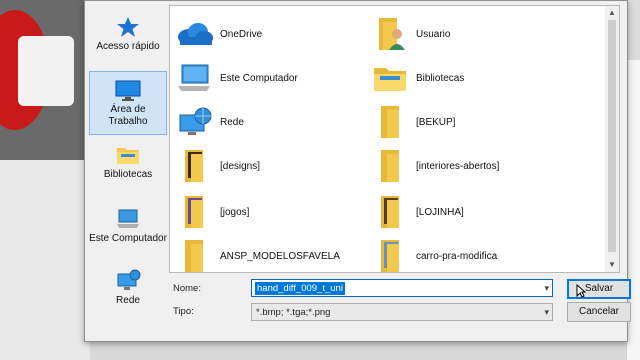 The image size is (640, 360). I want to click on sidebar-item-label: Rede, so click(128, 300).